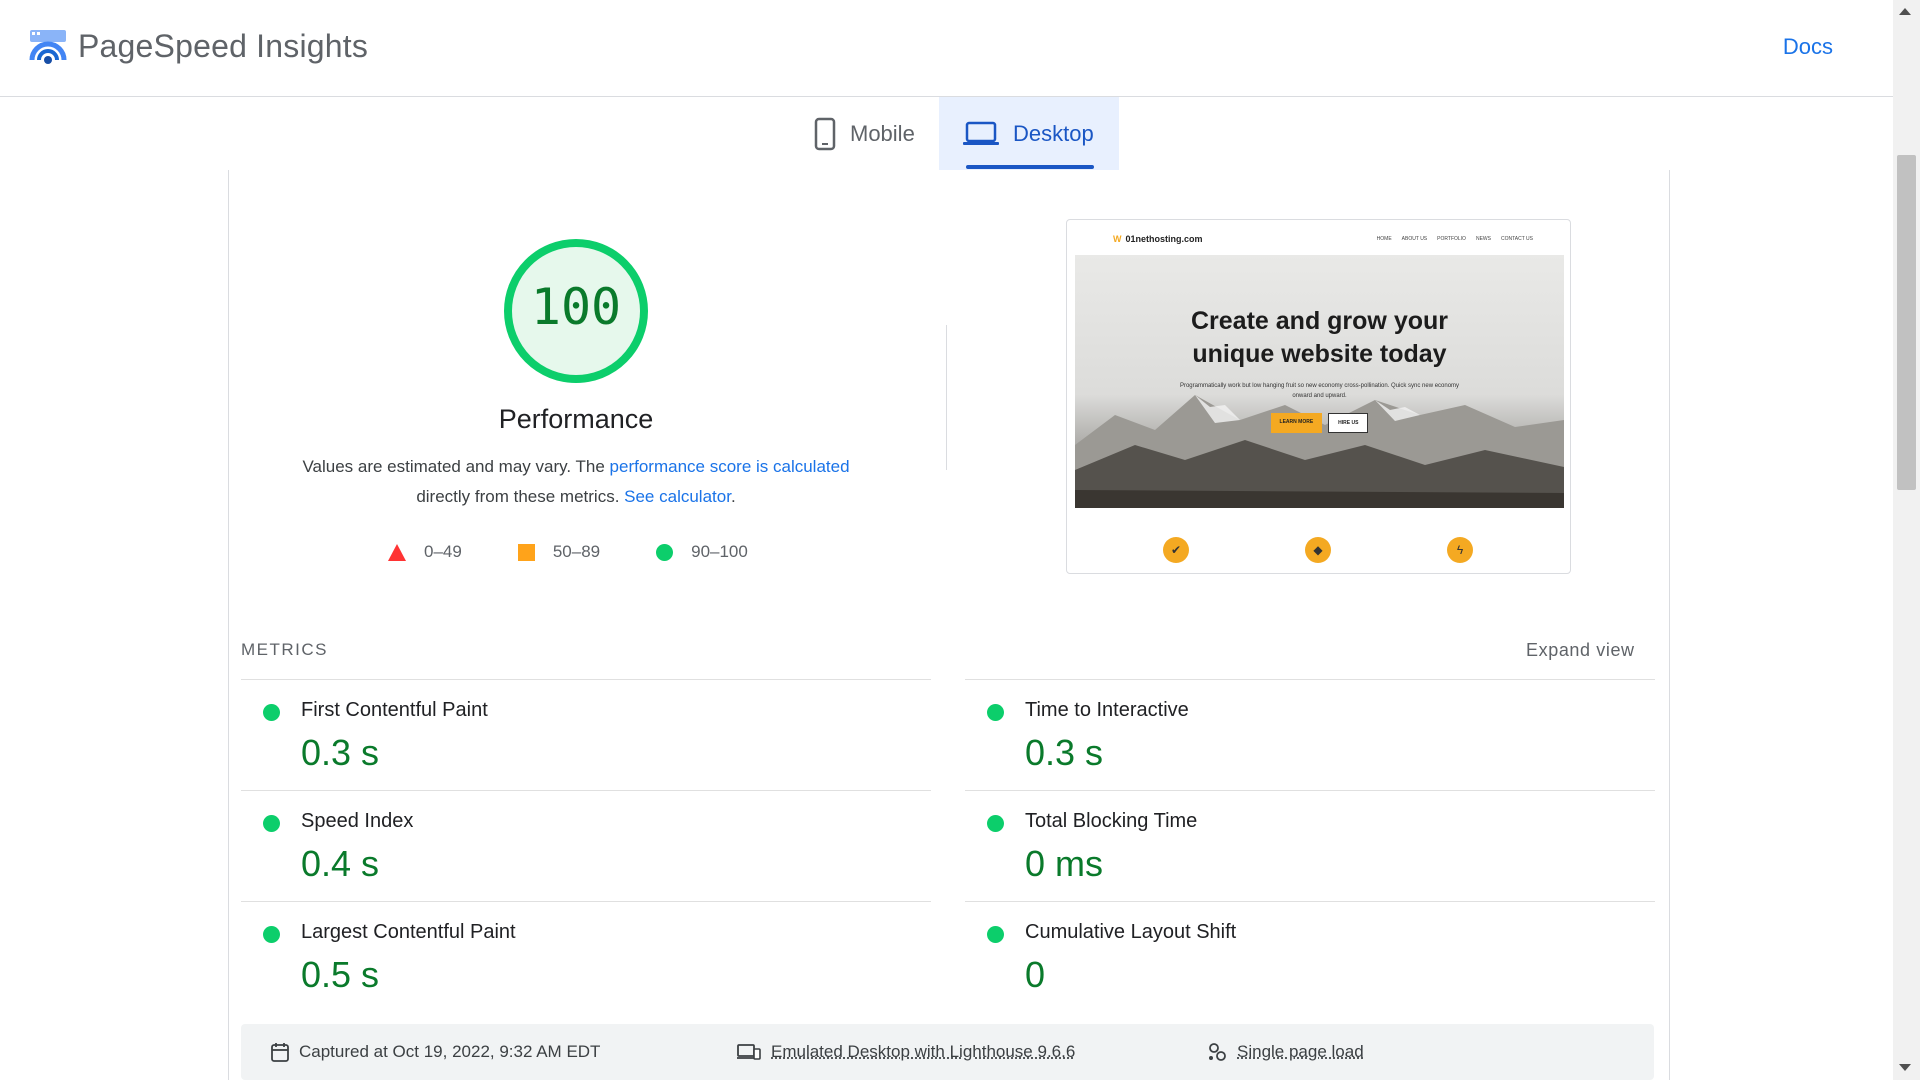 Image resolution: width=1920 pixels, height=1080 pixels. I want to click on tab-mobile: Mobile, so click(865, 133).